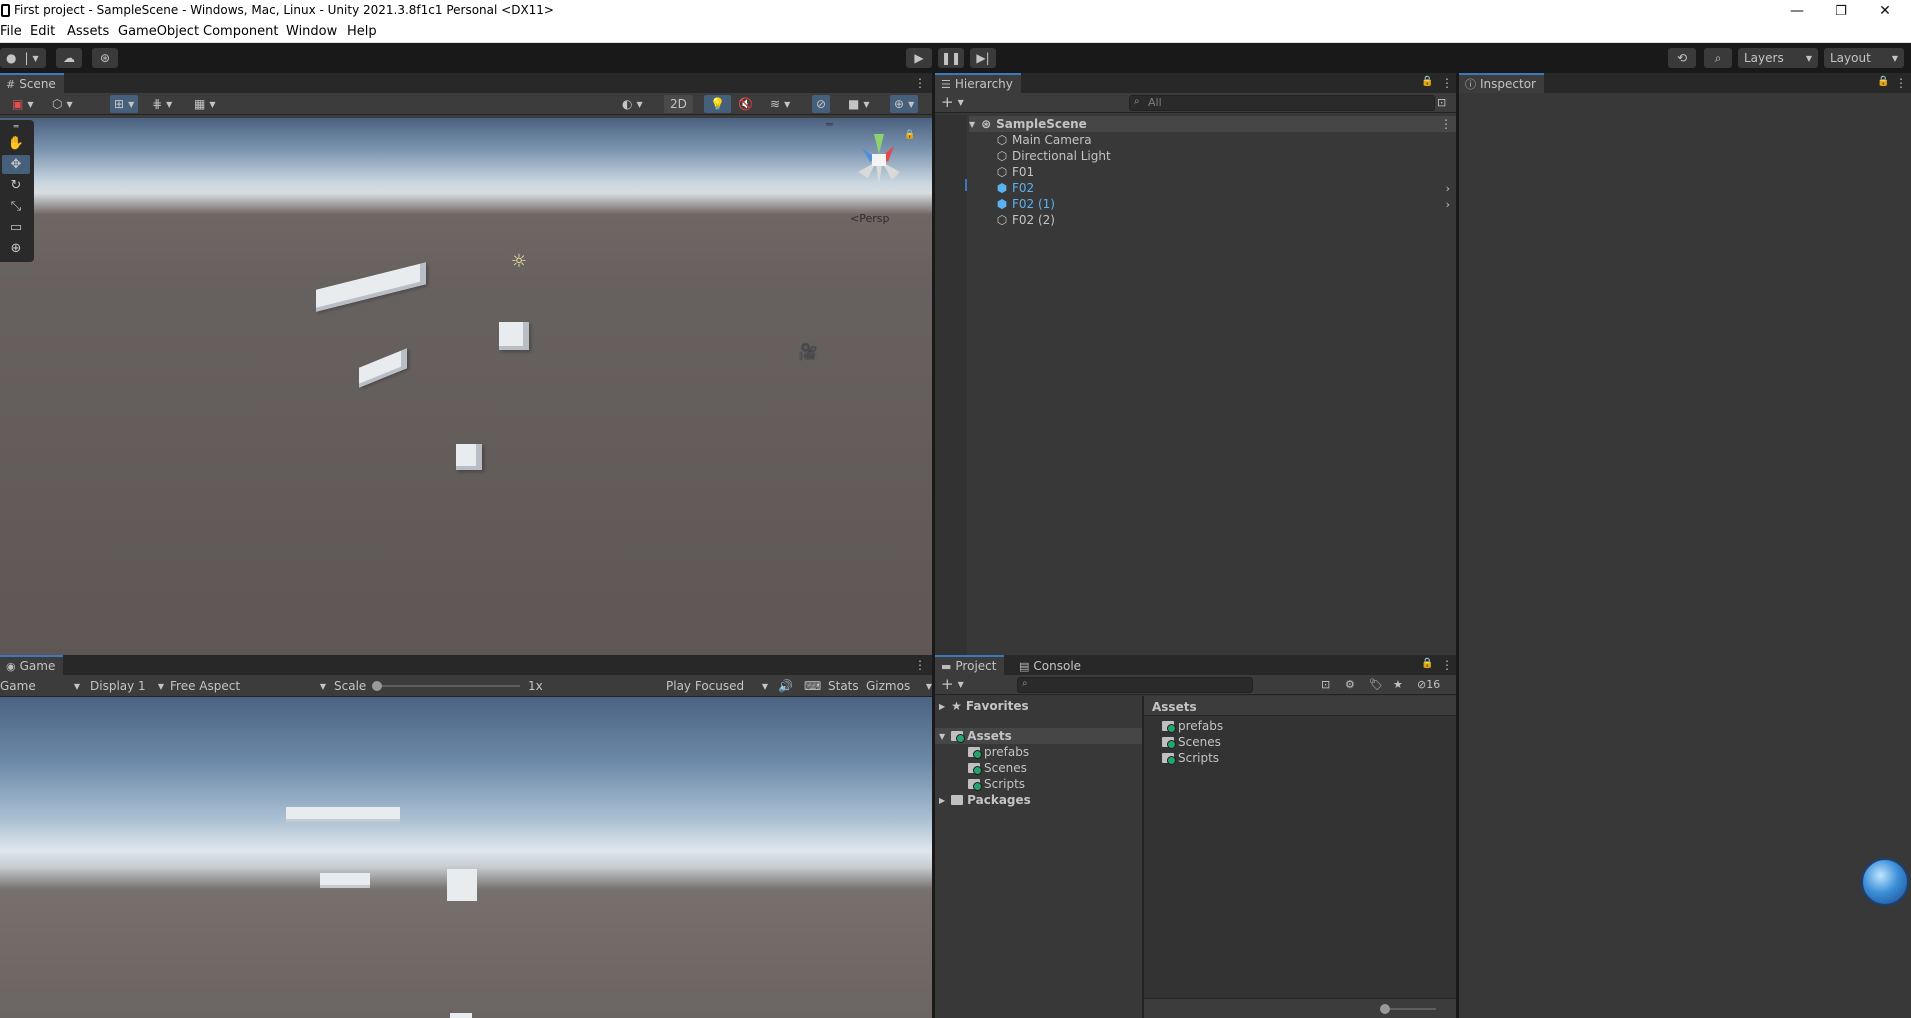 This screenshot has width=1911, height=1018. Describe the element at coordinates (1447, 83) in the screenshot. I see `hierarchy-menu-icon: ⋮` at that location.